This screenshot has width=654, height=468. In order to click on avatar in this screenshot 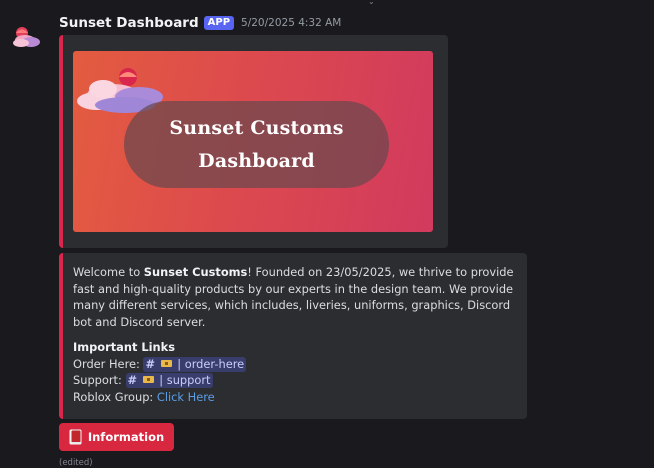, I will do `click(27, 37)`.